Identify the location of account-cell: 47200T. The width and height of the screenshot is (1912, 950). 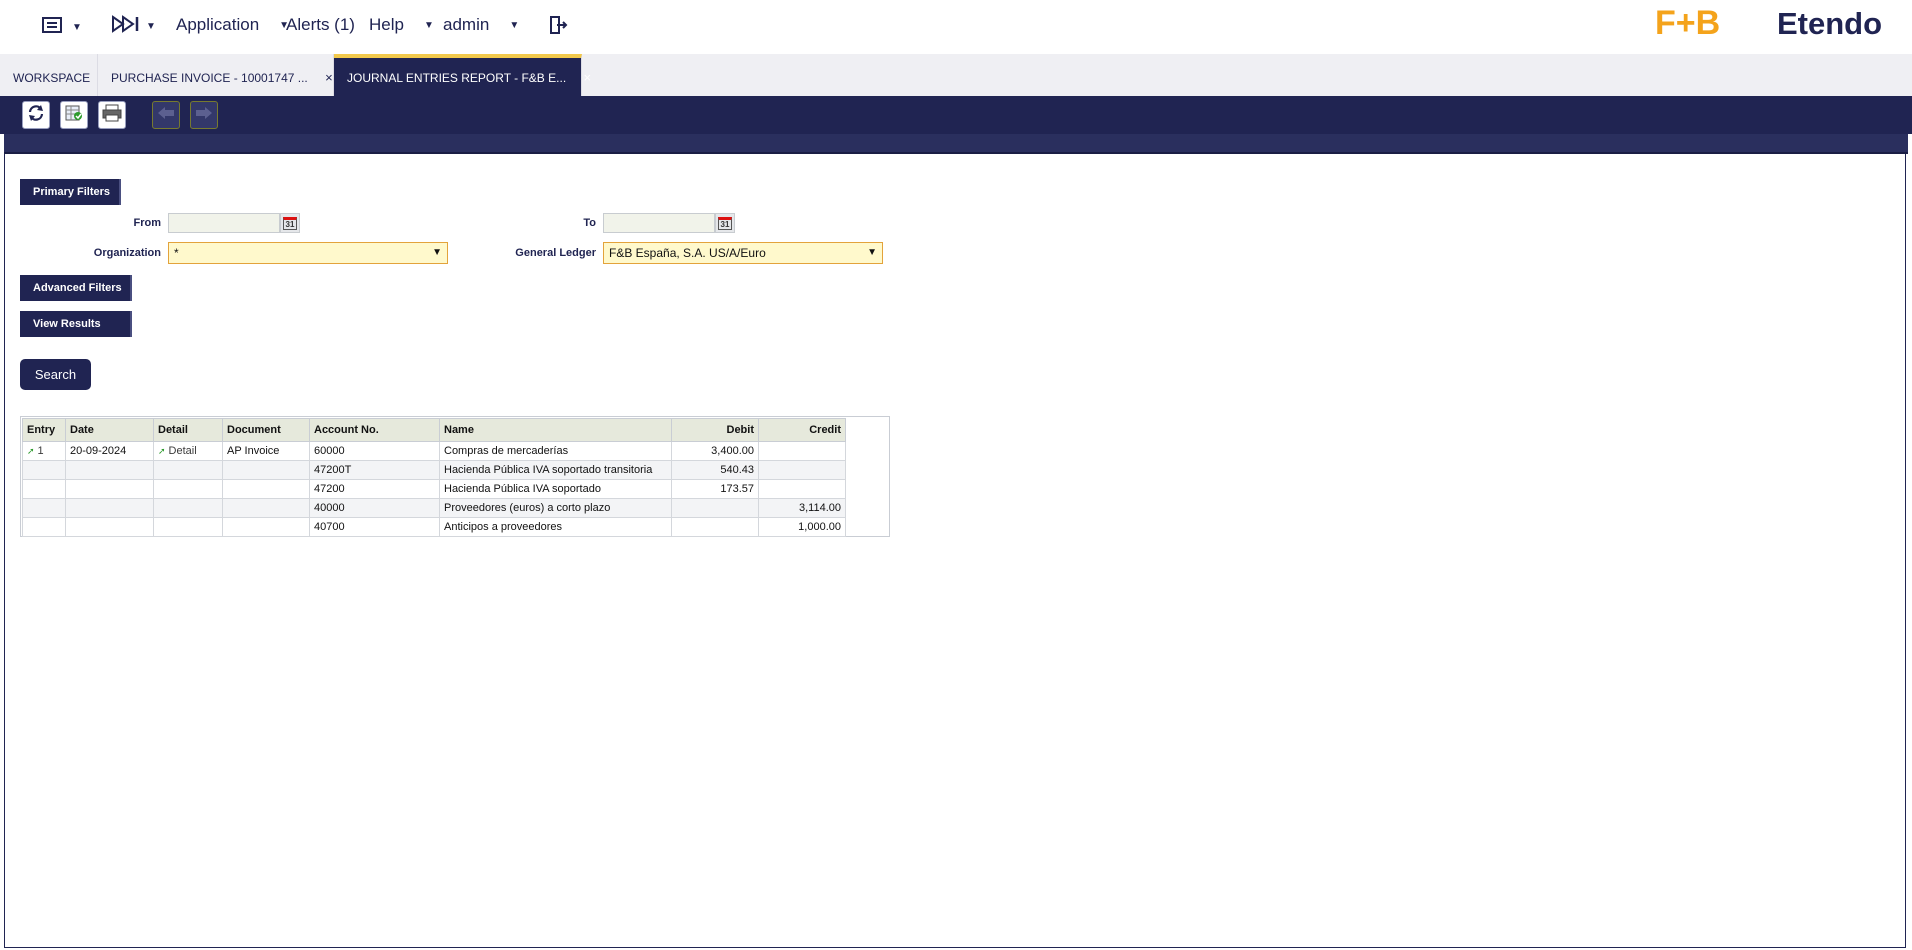
(374, 470).